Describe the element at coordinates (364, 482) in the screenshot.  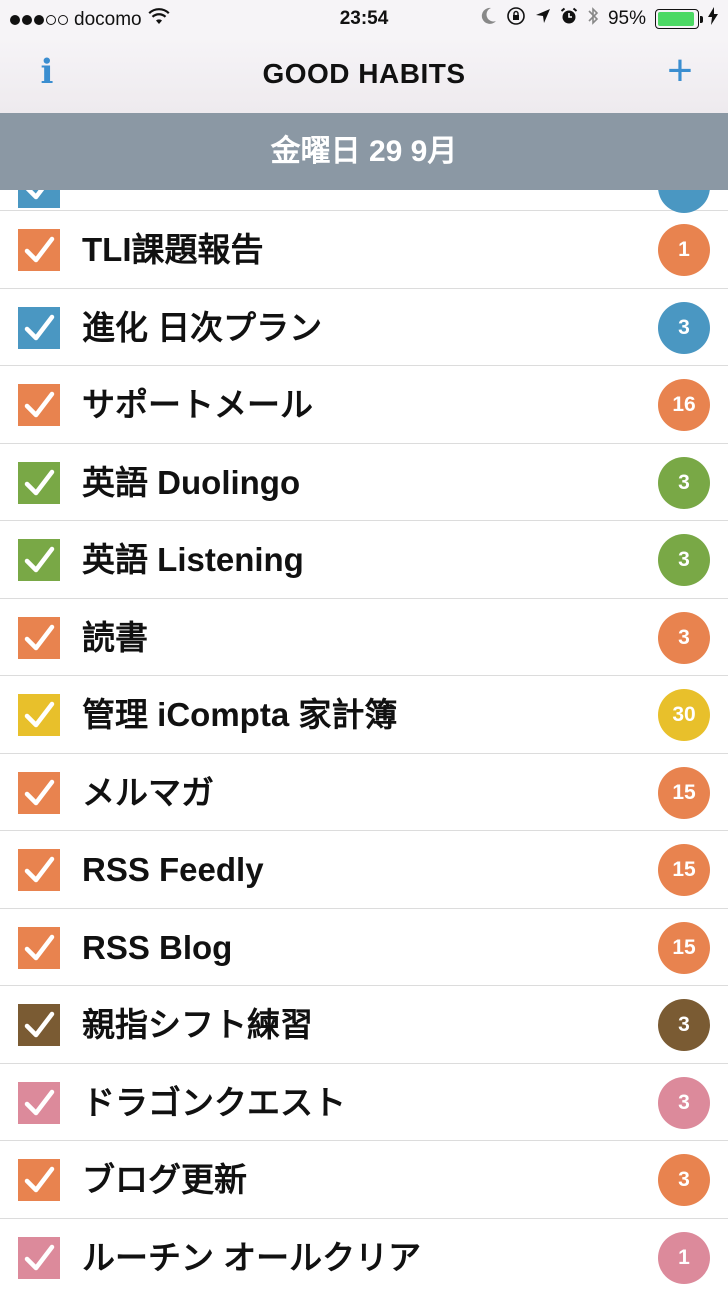
I see `habit-row: 英語 Duolingo 3` at that location.